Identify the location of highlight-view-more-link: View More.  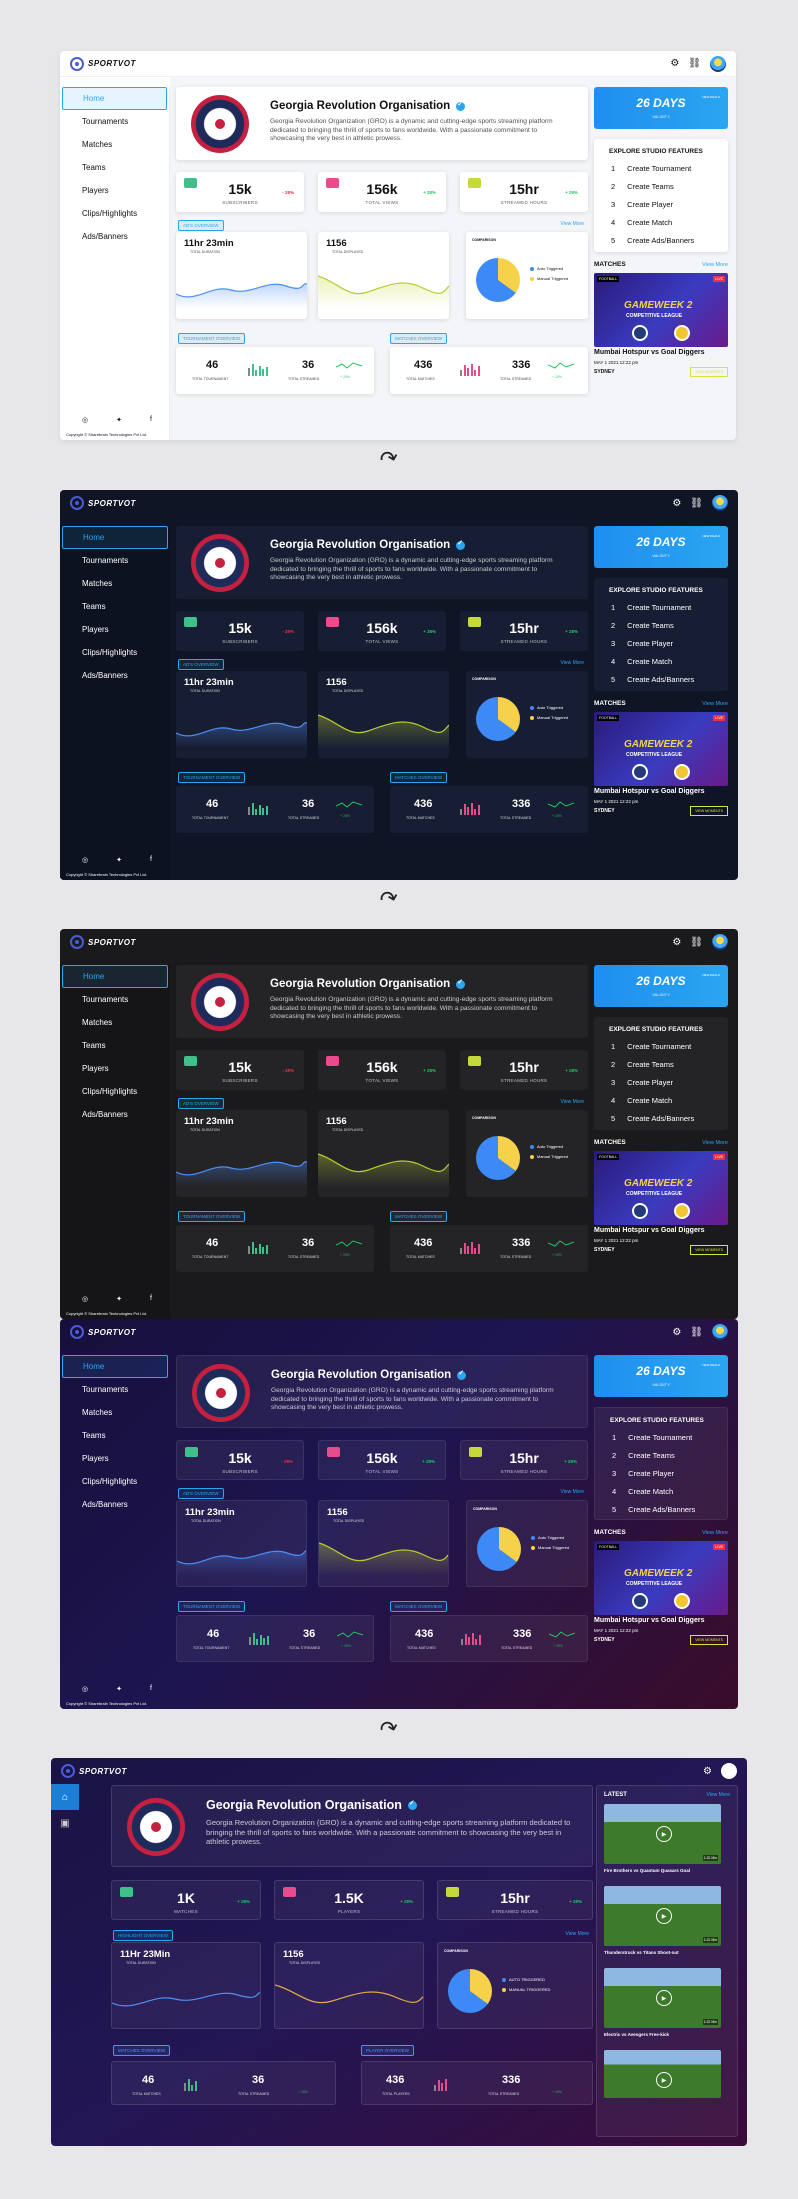
(577, 1934).